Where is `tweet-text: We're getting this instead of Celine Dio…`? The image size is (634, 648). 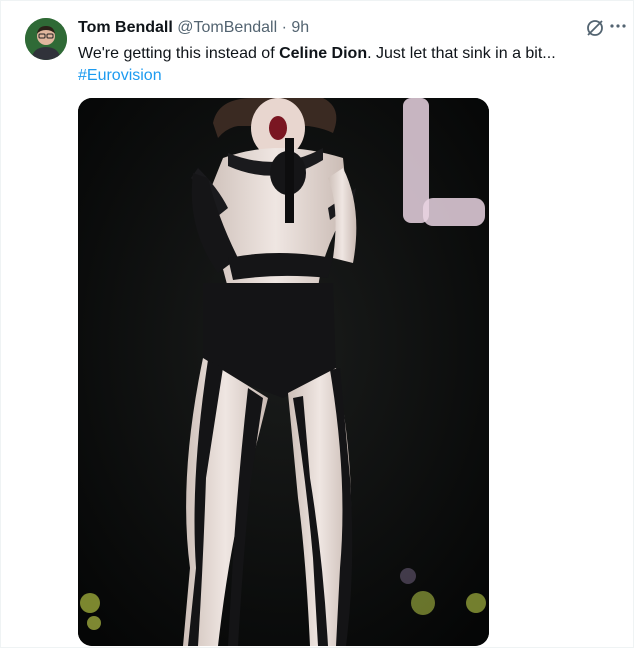
tweet-text: We're getting this instead of Celine Dio… is located at coordinates (348, 65).